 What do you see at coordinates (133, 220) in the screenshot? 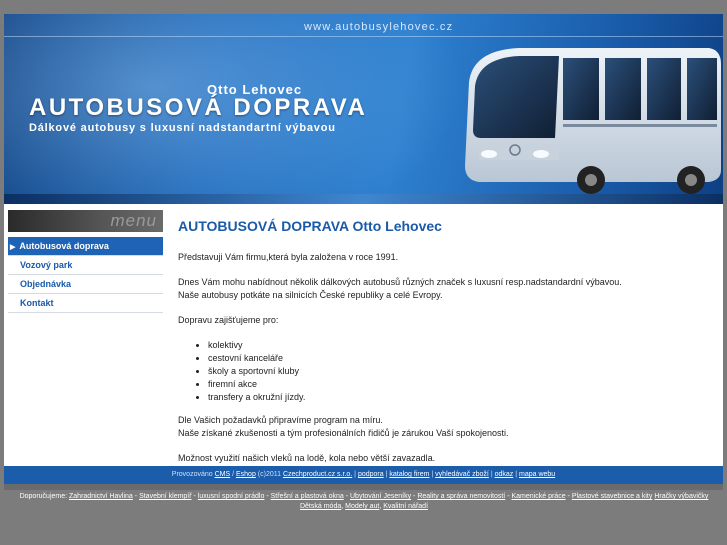
I see `menu-header-label: menu` at bounding box center [133, 220].